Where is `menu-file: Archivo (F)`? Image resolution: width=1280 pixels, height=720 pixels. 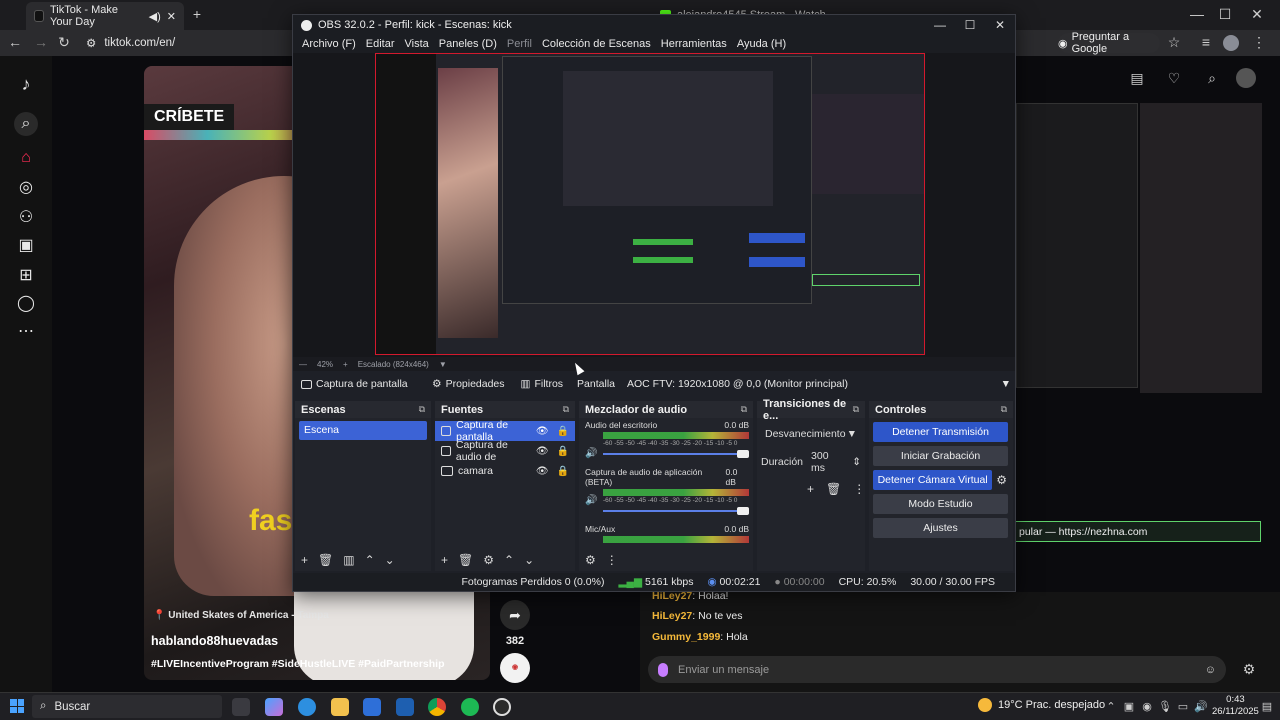
menu-file: Archivo (F) is located at coordinates (329, 44).